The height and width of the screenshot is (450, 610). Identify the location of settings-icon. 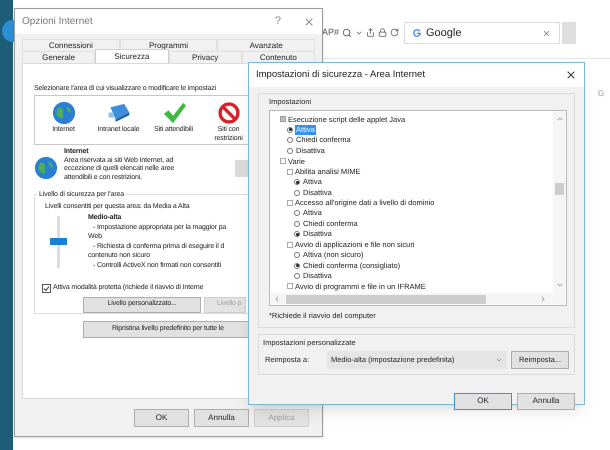
(283, 119).